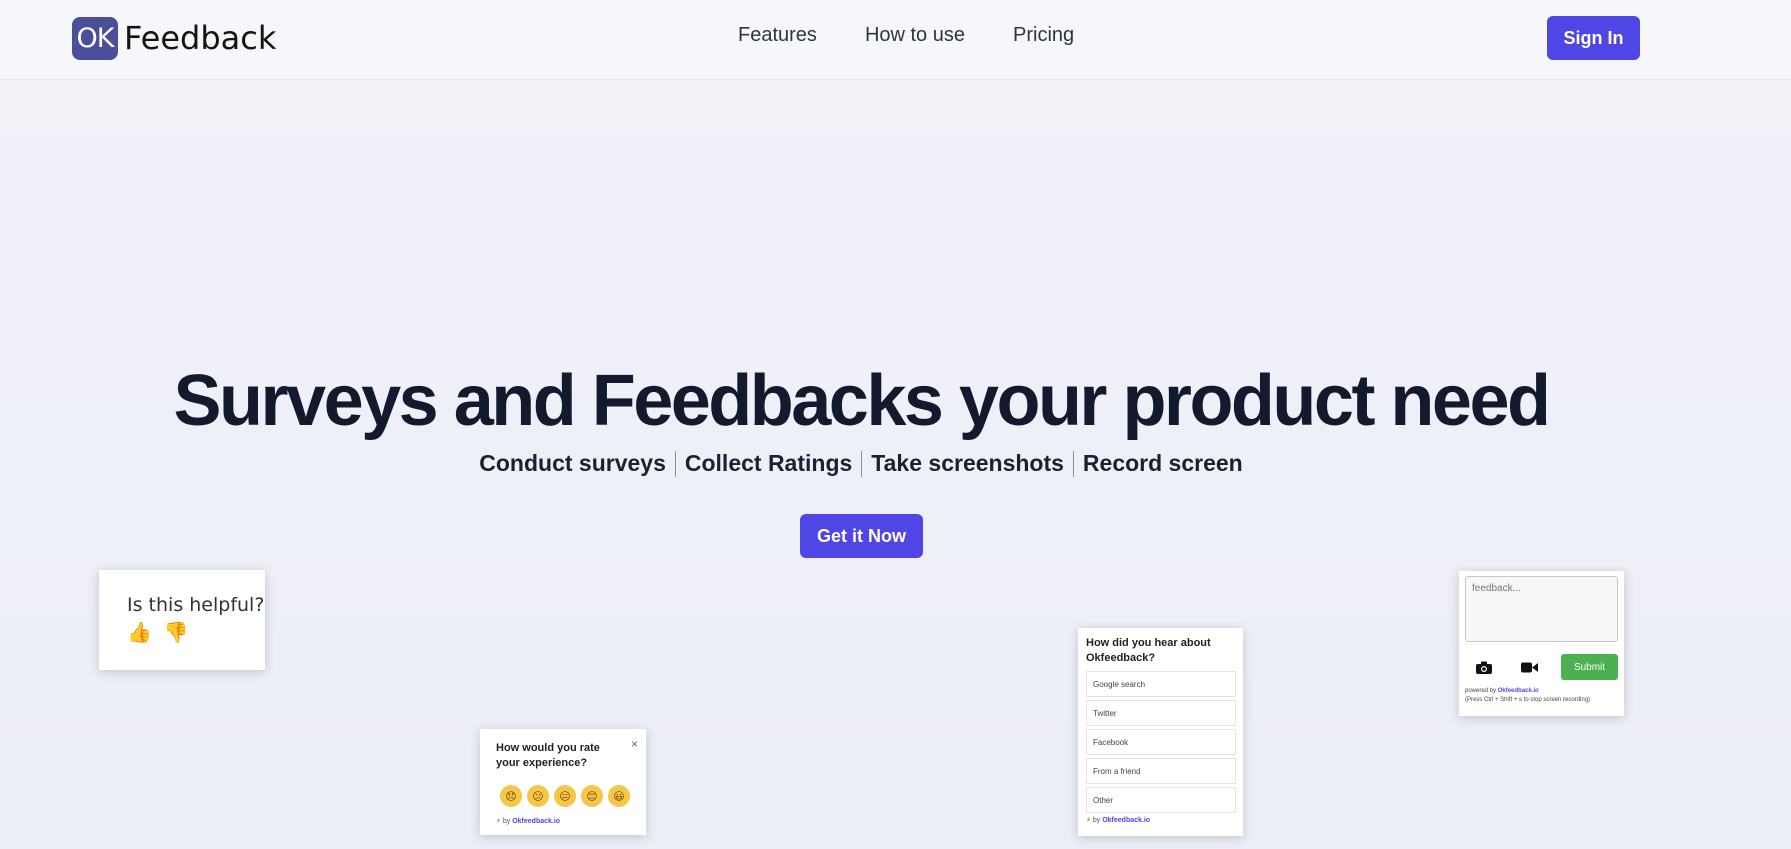  What do you see at coordinates (1161, 742) in the screenshot?
I see `option-facebook: Facebook` at bounding box center [1161, 742].